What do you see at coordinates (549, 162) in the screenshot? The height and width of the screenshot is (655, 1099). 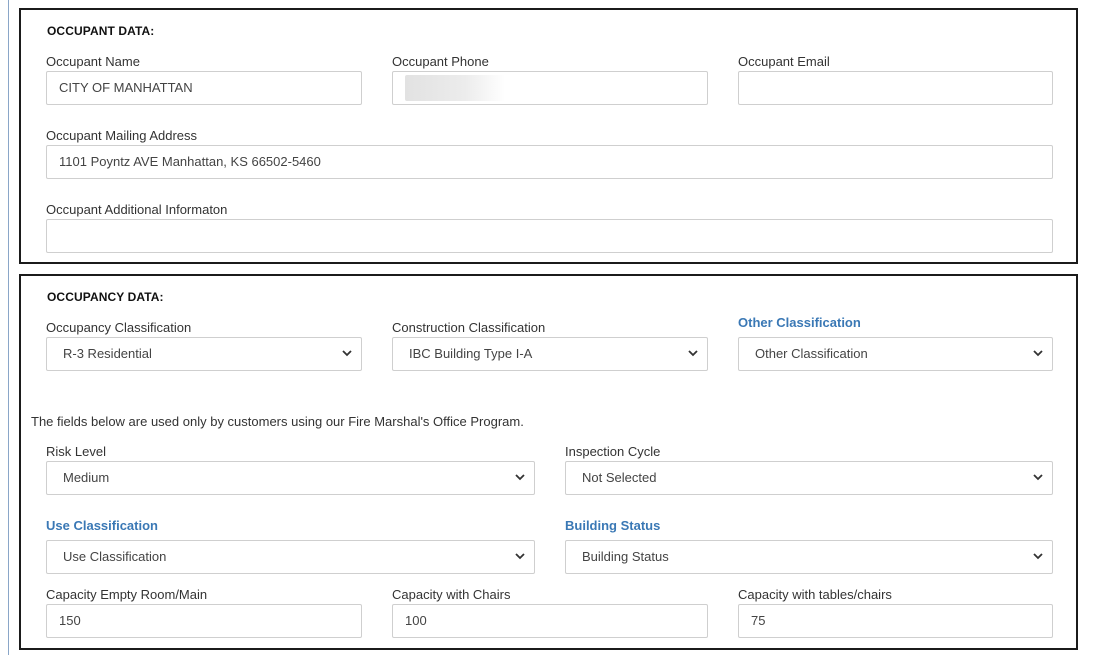 I see `occupant-mailing-input: 1101 Poyntz AVE Manhattan, KS 66502-5460` at bounding box center [549, 162].